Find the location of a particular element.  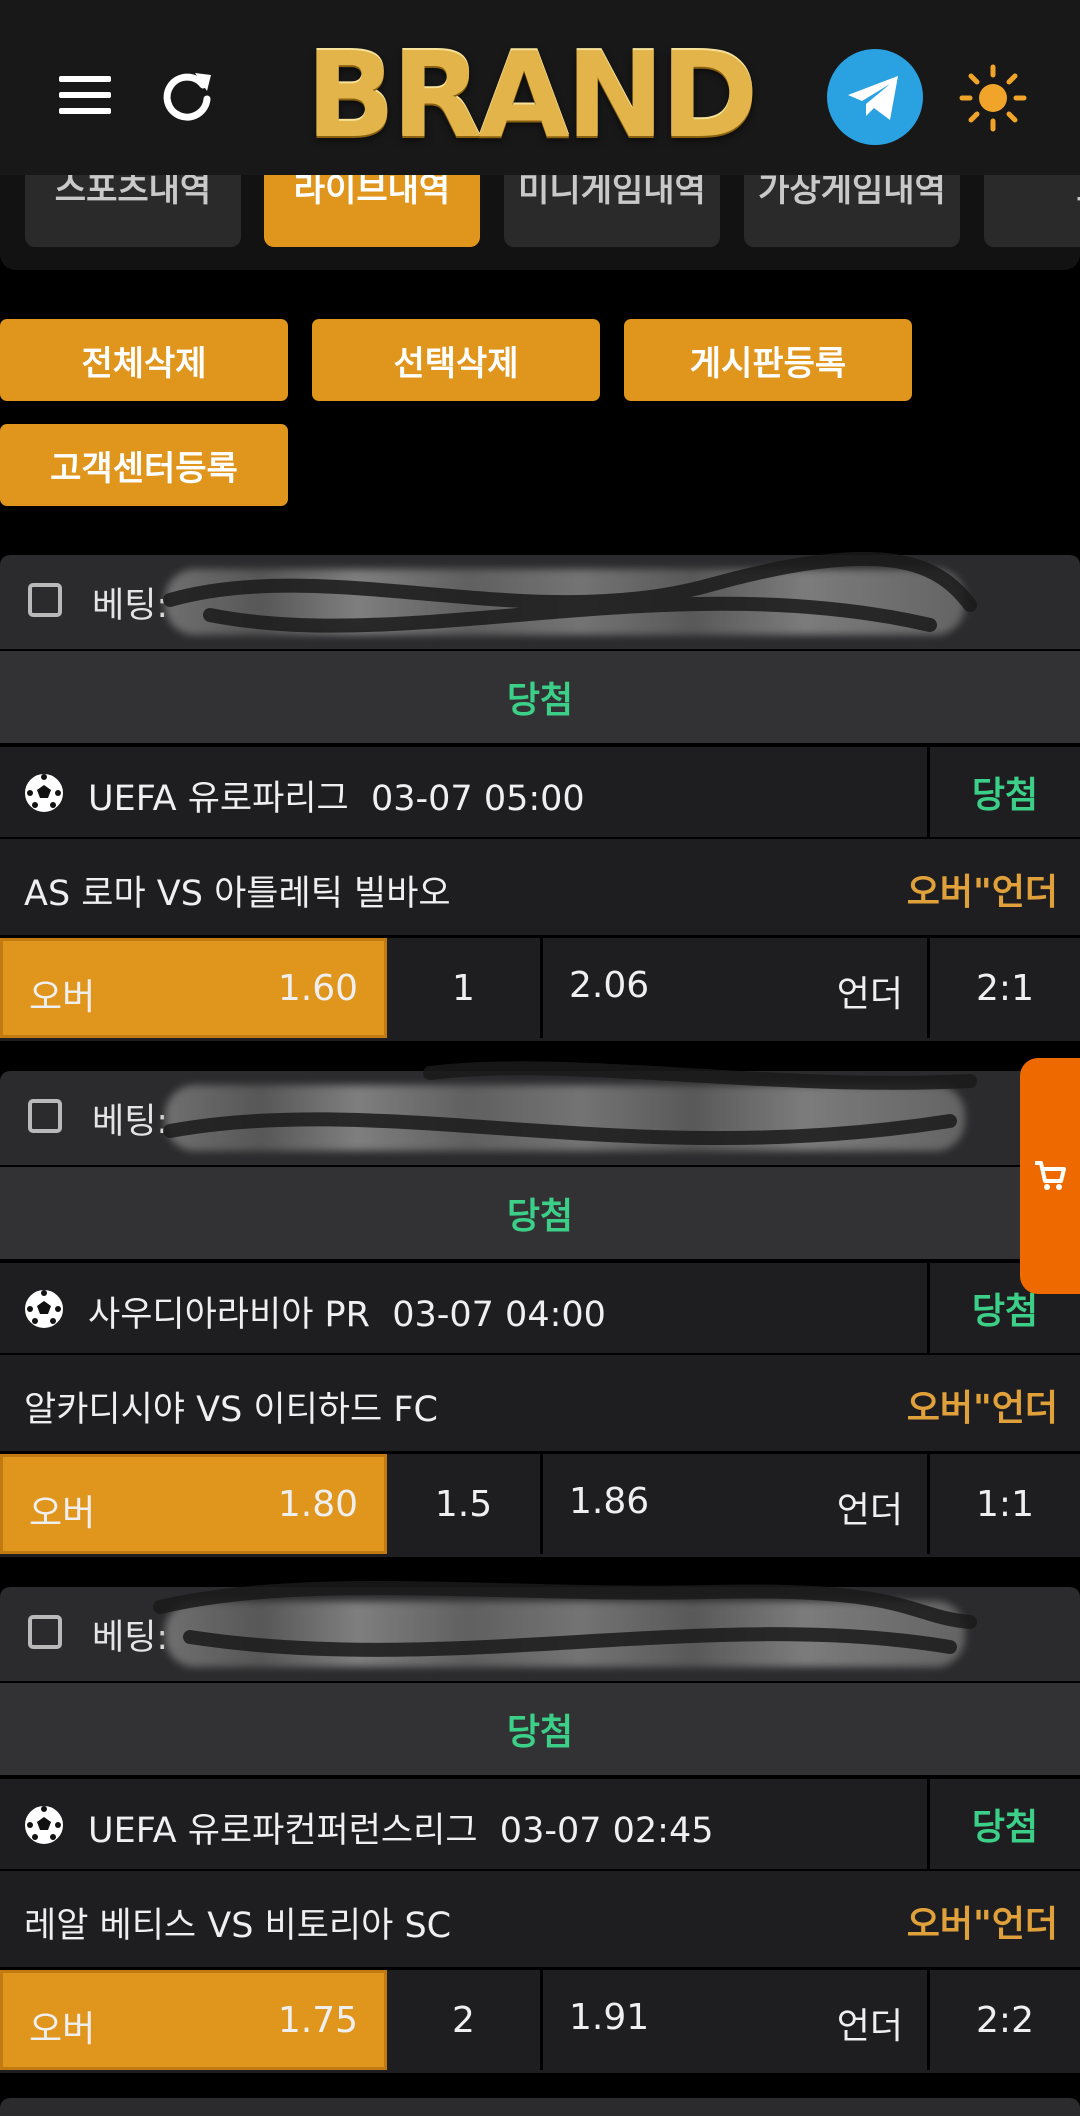

match-teams: 알카디시야 VS 이티하드 FC is located at coordinates (231, 1410).